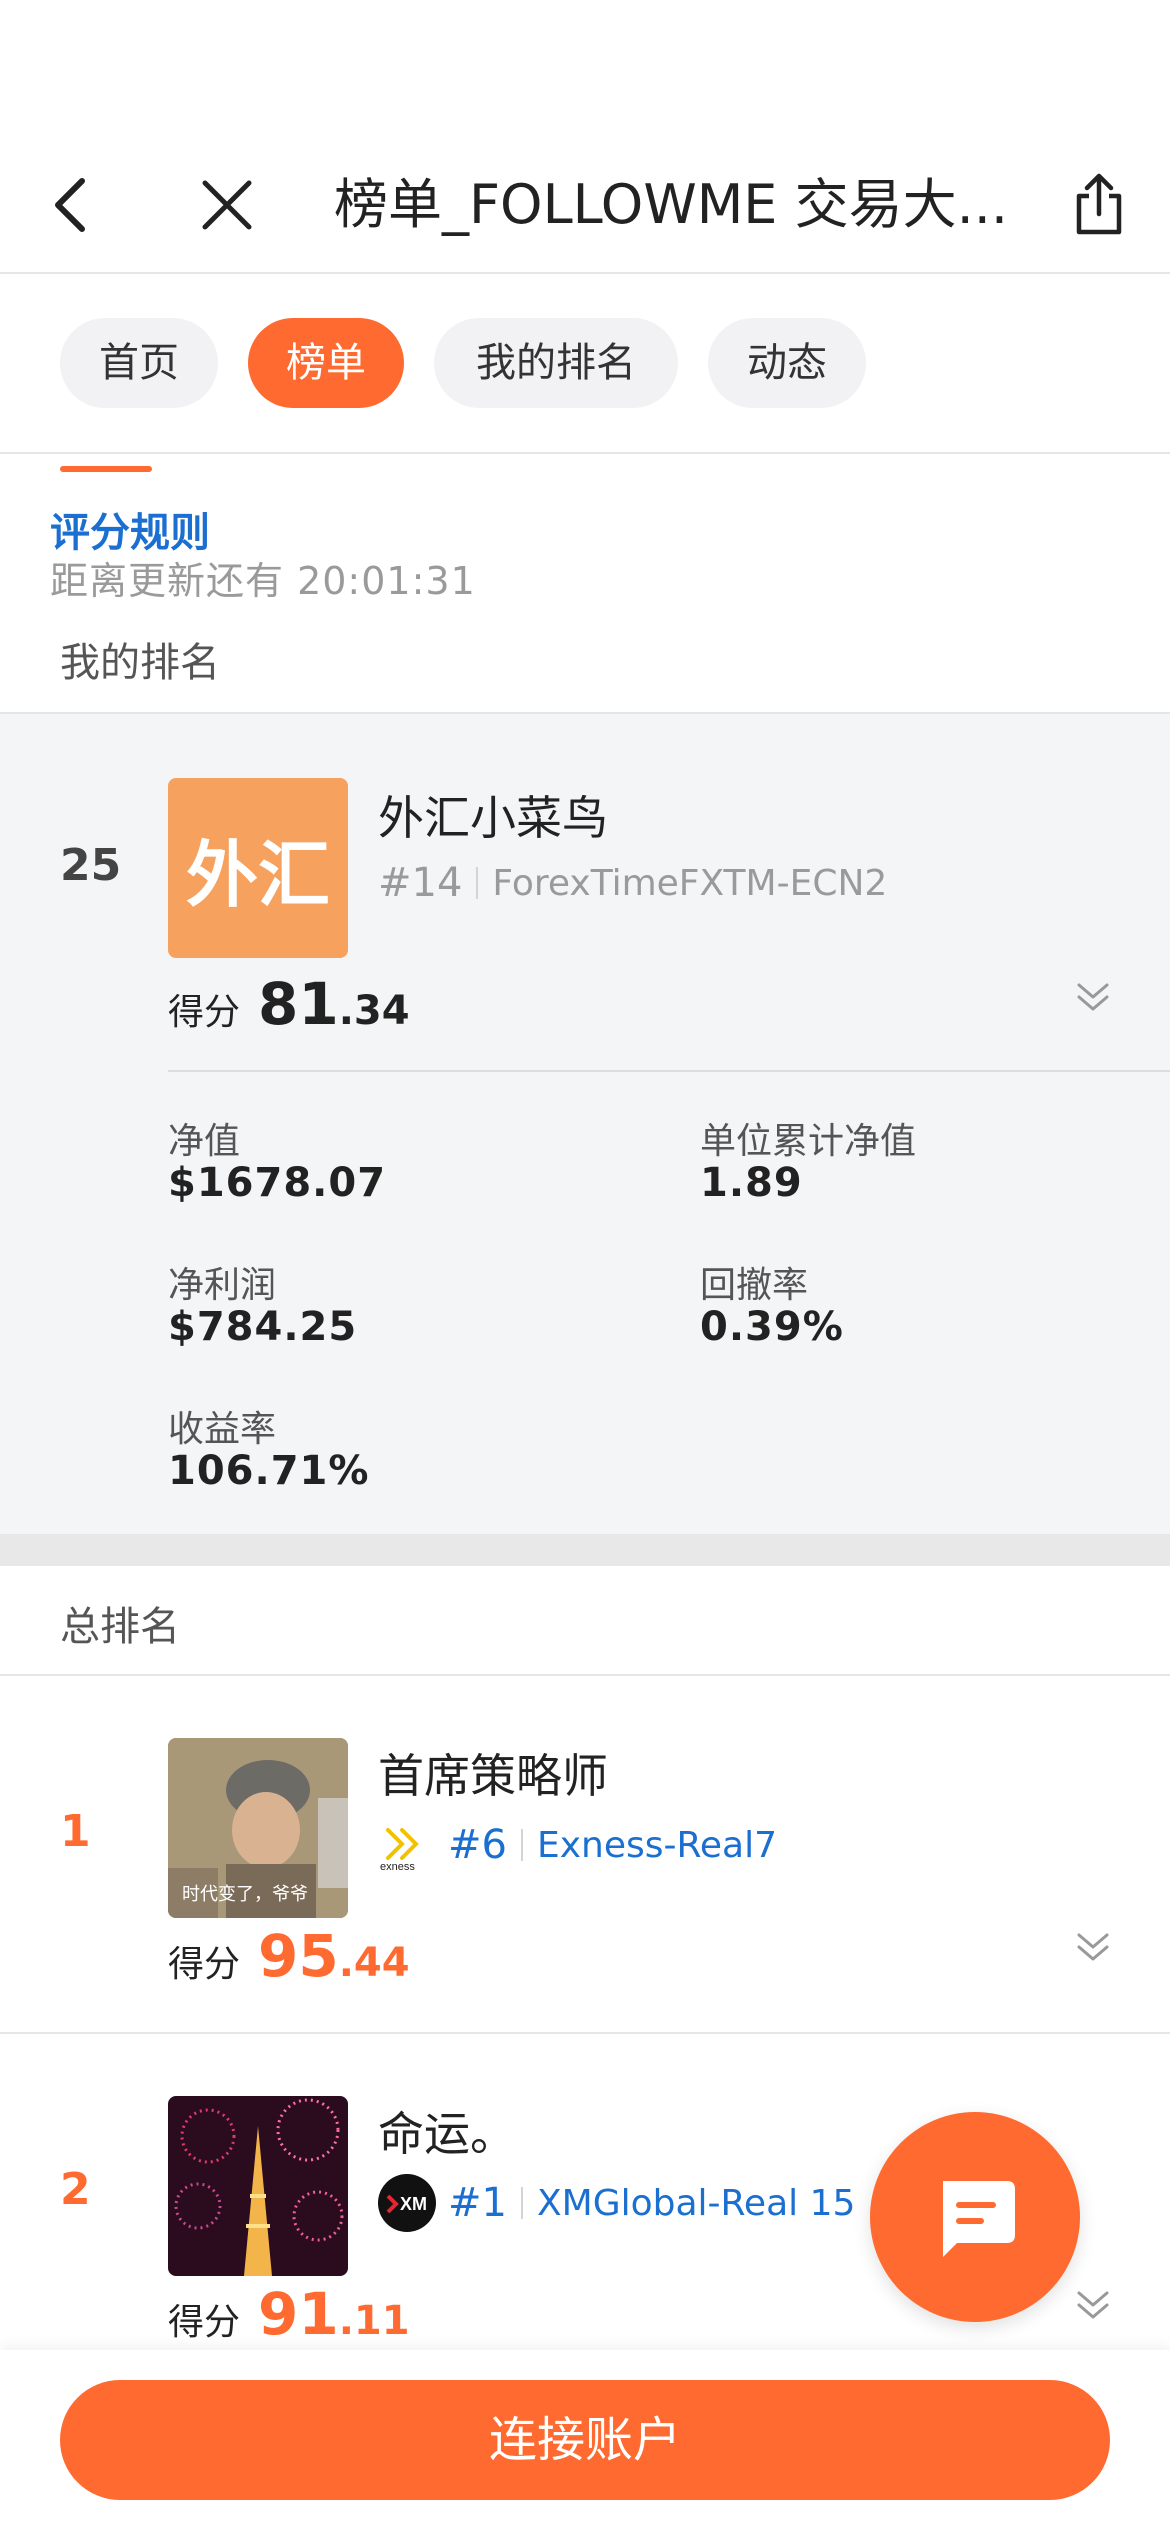 This screenshot has width=1170, height=2532. I want to click on score-decimal: .11, so click(374, 2321).